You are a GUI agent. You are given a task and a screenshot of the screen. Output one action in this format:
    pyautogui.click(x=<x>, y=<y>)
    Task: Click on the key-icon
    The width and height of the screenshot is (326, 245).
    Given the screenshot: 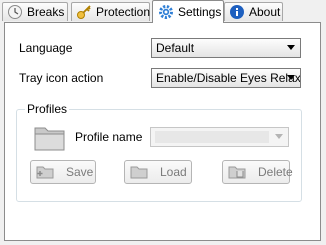 What is the action you would take?
    pyautogui.click(x=84, y=12)
    